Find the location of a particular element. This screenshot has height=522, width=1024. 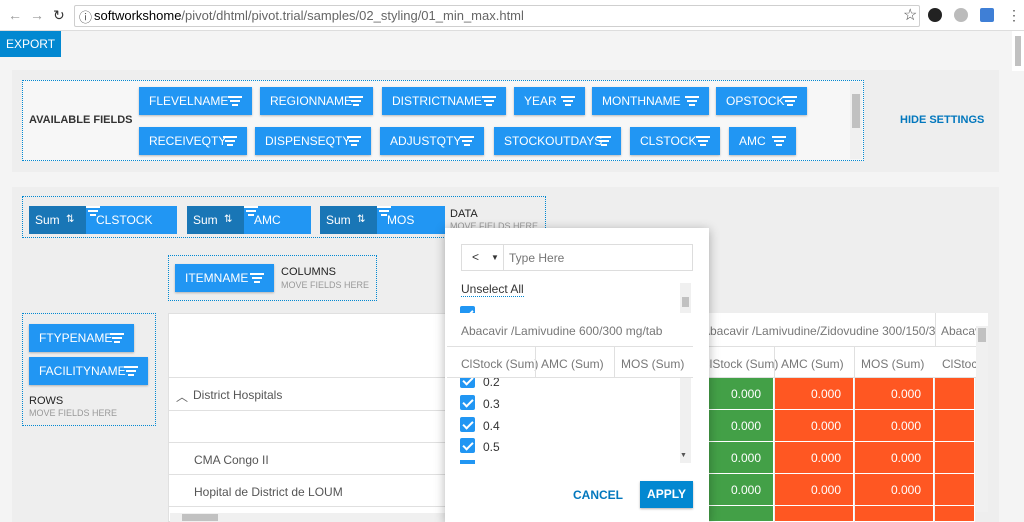

group-row-label: District Hospitals is located at coordinates (237, 395).